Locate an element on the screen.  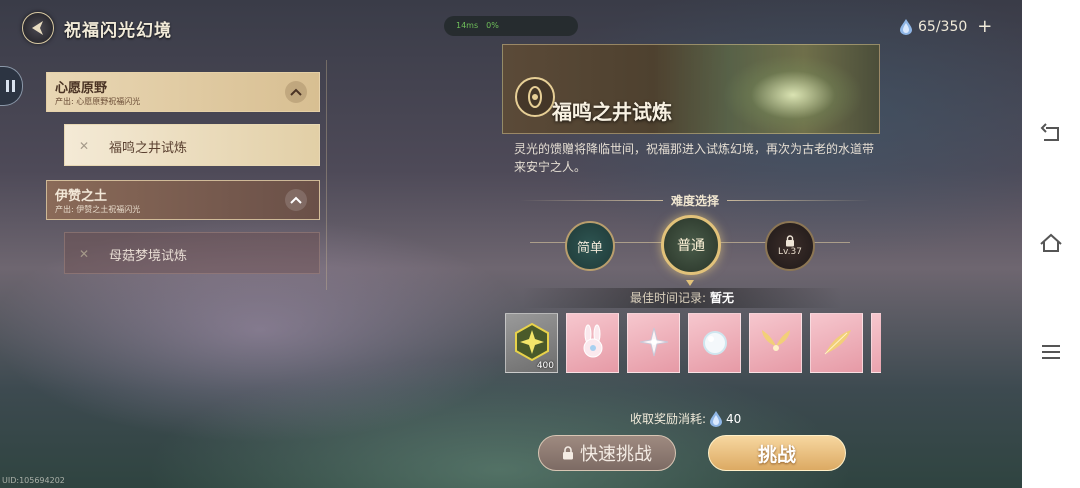
page-title: 祝福闪光幻境 is located at coordinates (118, 31).